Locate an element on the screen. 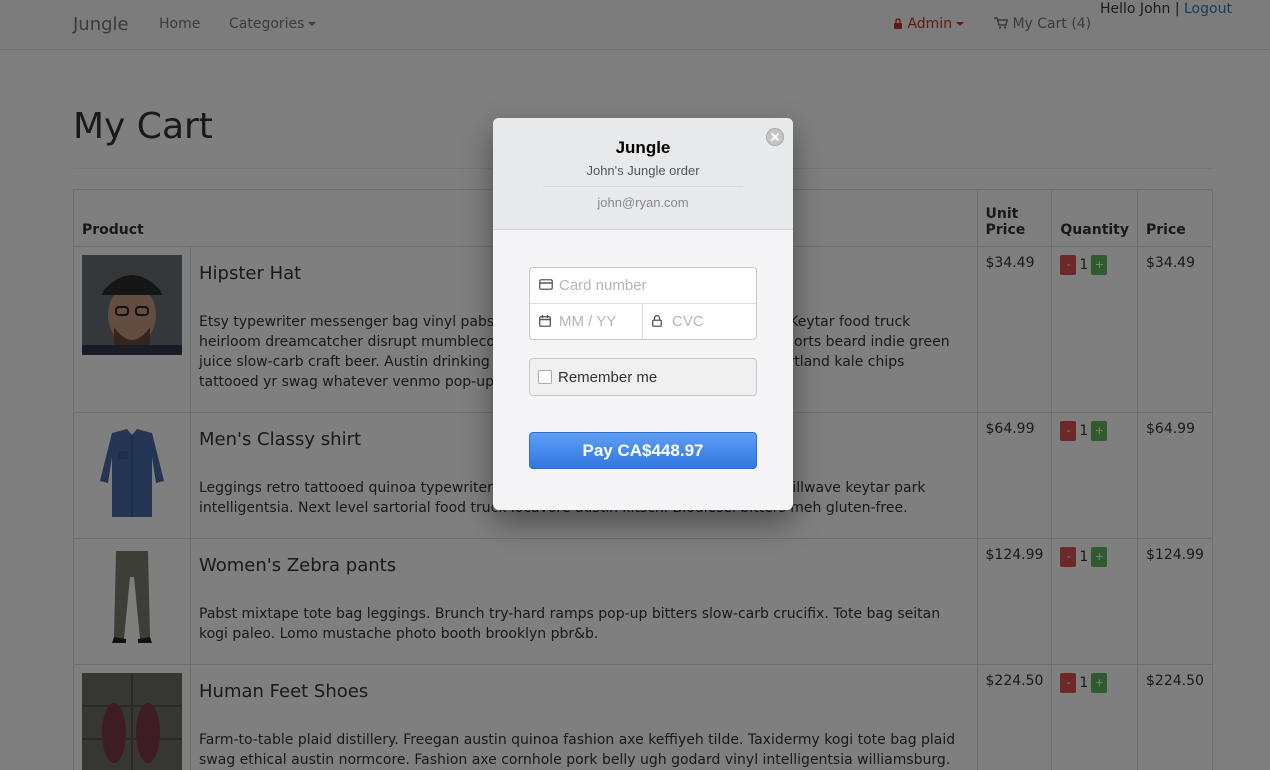  card-number-placeholder: Card number is located at coordinates (603, 285).